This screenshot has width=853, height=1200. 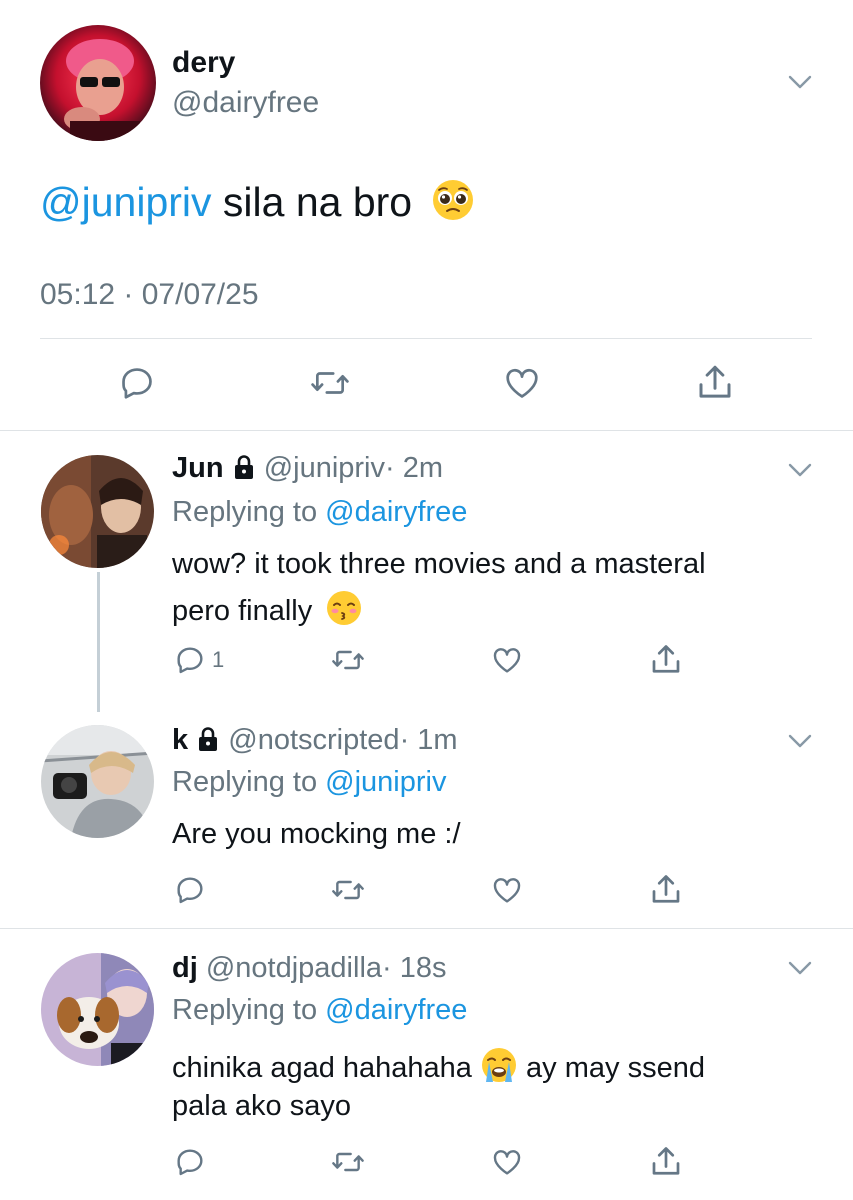 What do you see at coordinates (326, 1068) in the screenshot?
I see `reply-text: chinika agad hahahaha` at bounding box center [326, 1068].